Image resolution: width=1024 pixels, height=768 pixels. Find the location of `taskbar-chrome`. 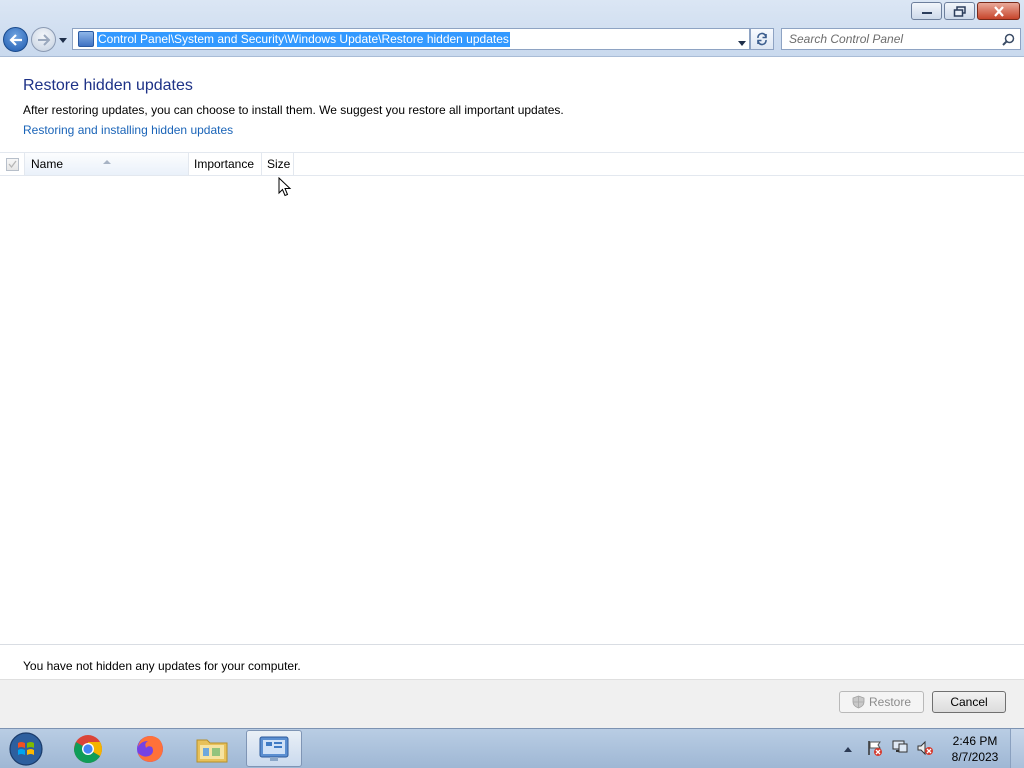

taskbar-chrome is located at coordinates (88, 748).